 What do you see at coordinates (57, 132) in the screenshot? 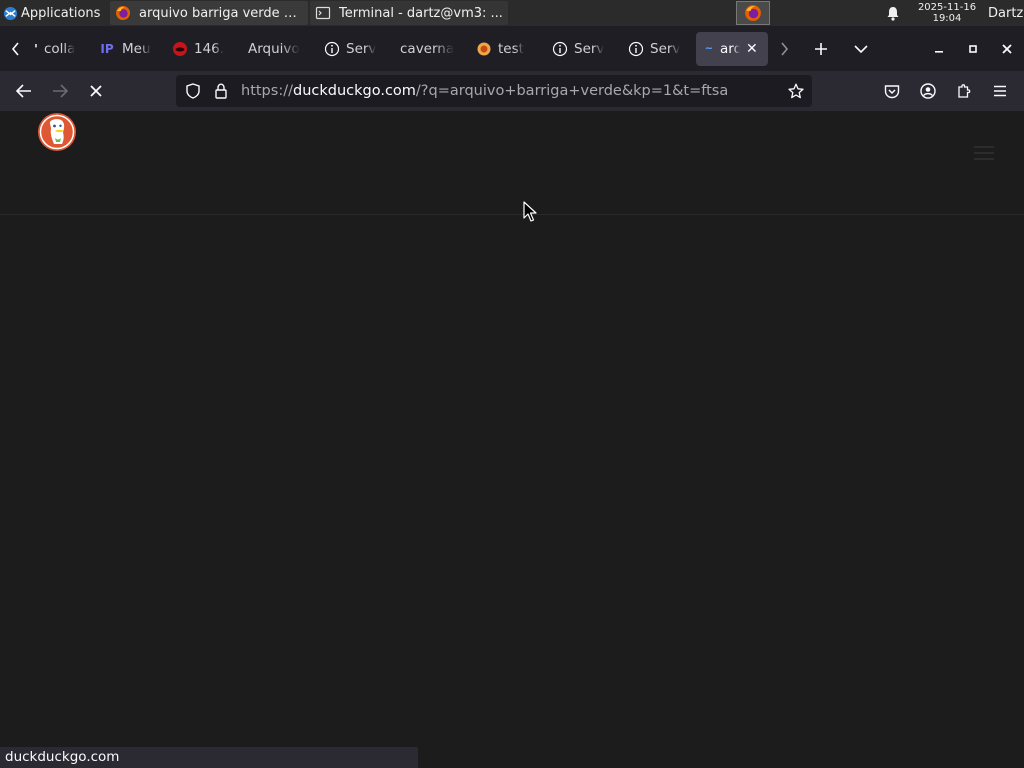
I see `duckduckgo-logo-icon` at bounding box center [57, 132].